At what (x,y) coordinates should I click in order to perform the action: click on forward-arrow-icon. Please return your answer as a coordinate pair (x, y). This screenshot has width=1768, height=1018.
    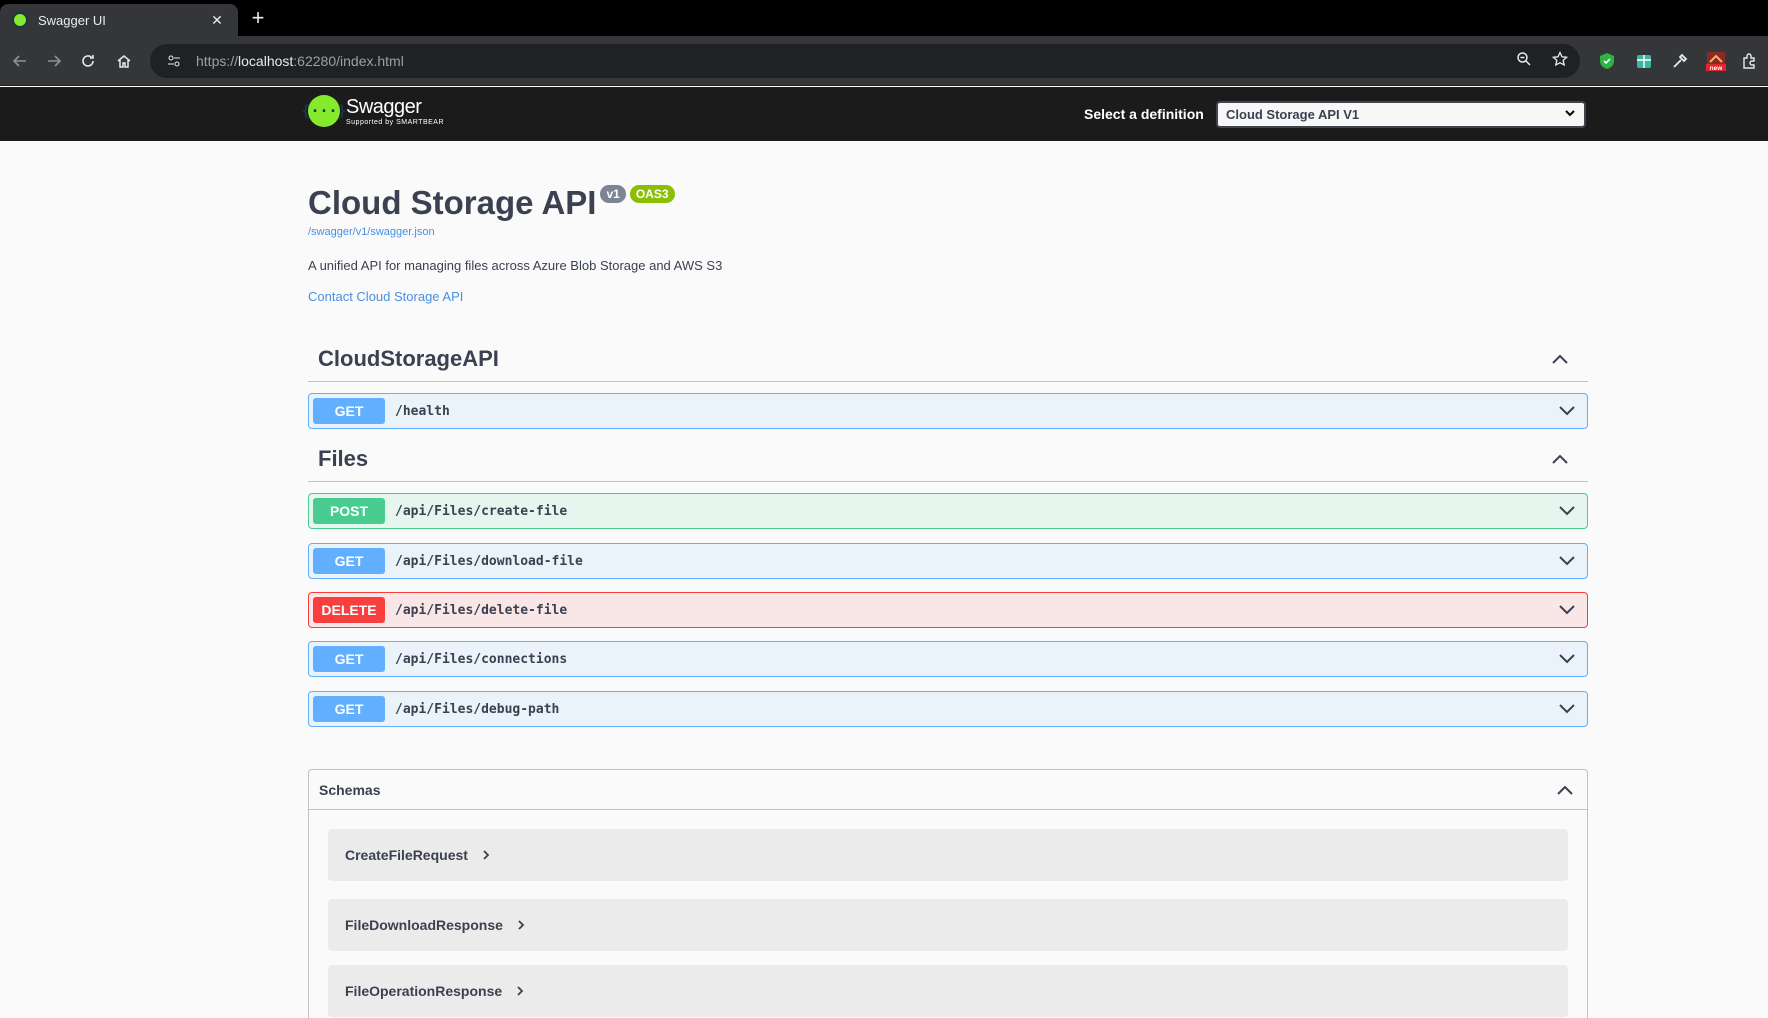
    Looking at the image, I should click on (54, 61).